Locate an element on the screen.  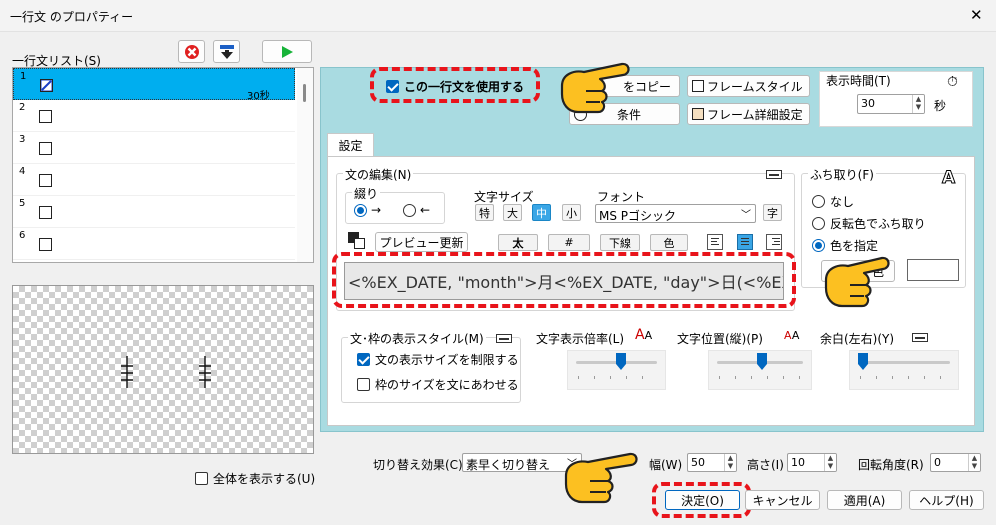
ok-button: 決定(O) is located at coordinates (702, 500).